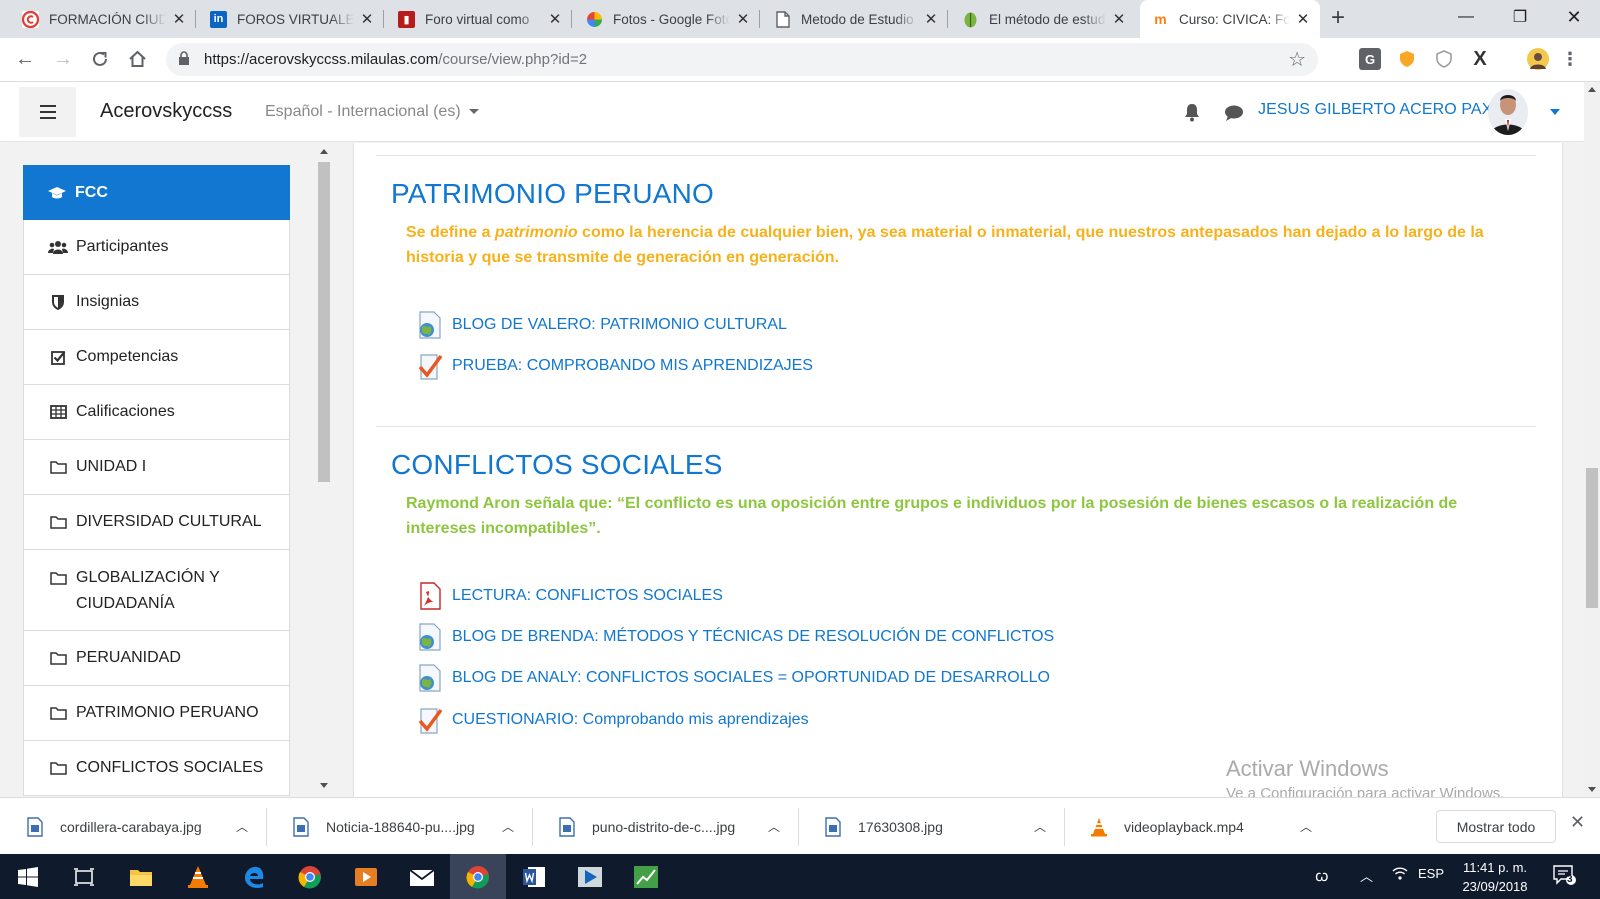 The image size is (1600, 899). I want to click on tab-metodo-estudio: Metodo de Estudio ✕, so click(855, 19).